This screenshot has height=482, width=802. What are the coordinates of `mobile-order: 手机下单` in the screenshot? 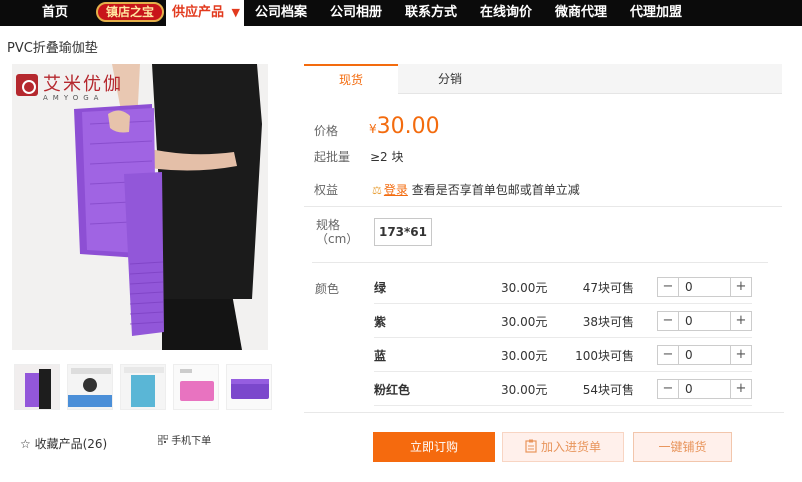 It's located at (184, 439).